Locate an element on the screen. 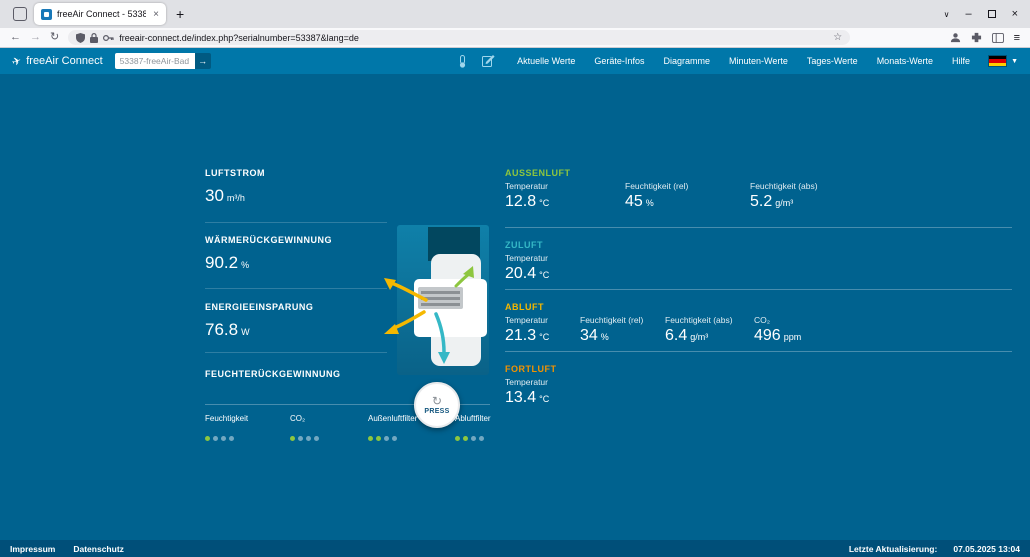 Image resolution: width=1030 pixels, height=557 pixels. footer-link-impressum: Impressum is located at coordinates (32, 549).